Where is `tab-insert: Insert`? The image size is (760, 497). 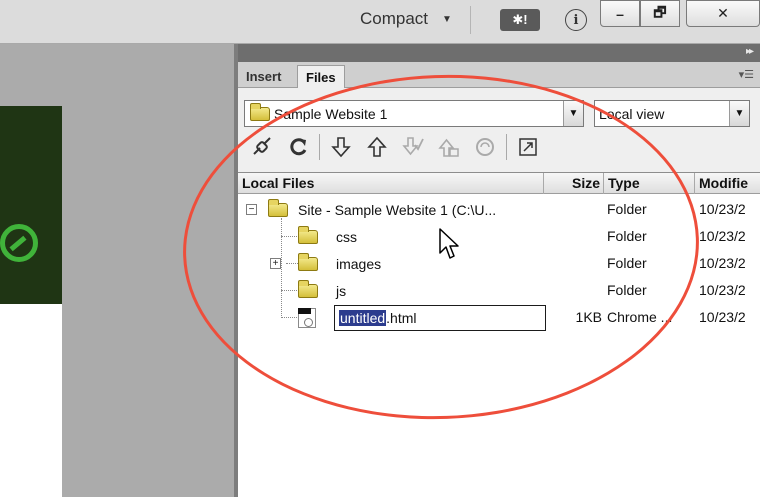 tab-insert: Insert is located at coordinates (263, 76).